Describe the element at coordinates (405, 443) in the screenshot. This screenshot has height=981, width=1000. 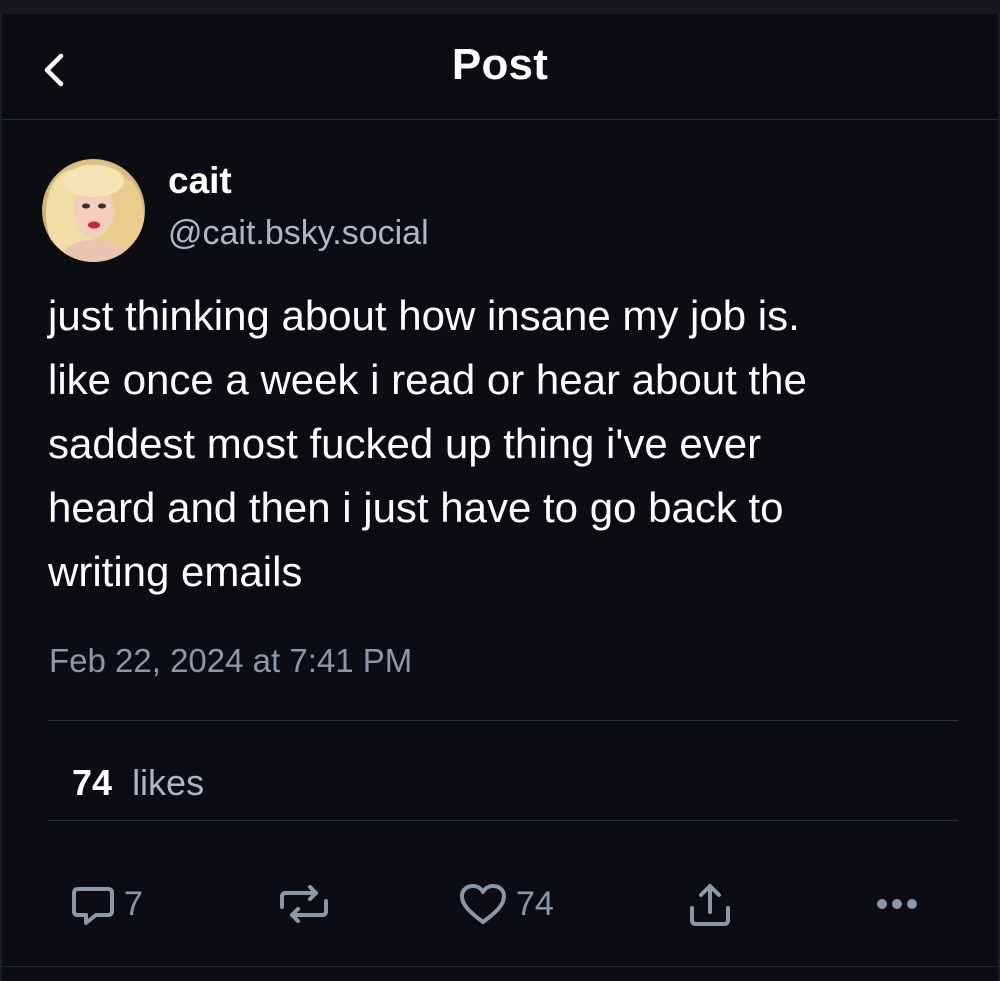
I see `post-text-line: saddest most fucked up thing i've ever` at that location.